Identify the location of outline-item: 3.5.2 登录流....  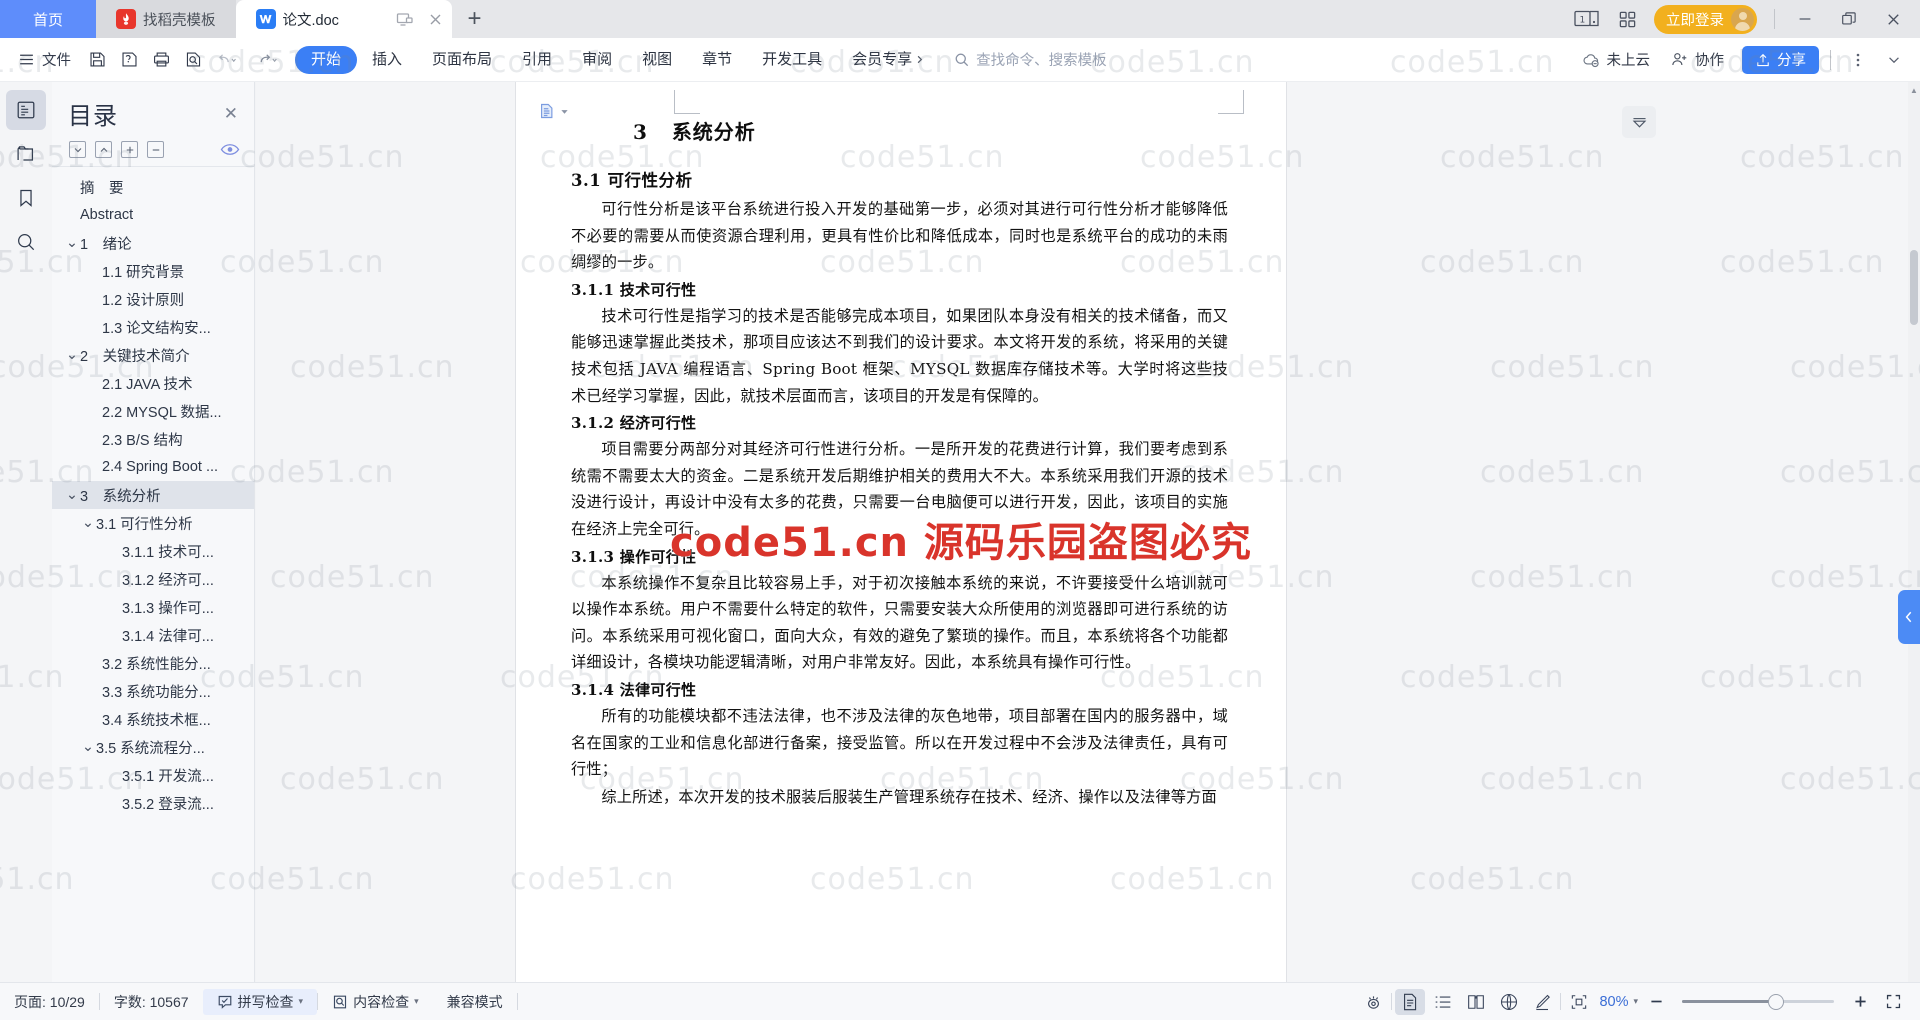
(153, 803).